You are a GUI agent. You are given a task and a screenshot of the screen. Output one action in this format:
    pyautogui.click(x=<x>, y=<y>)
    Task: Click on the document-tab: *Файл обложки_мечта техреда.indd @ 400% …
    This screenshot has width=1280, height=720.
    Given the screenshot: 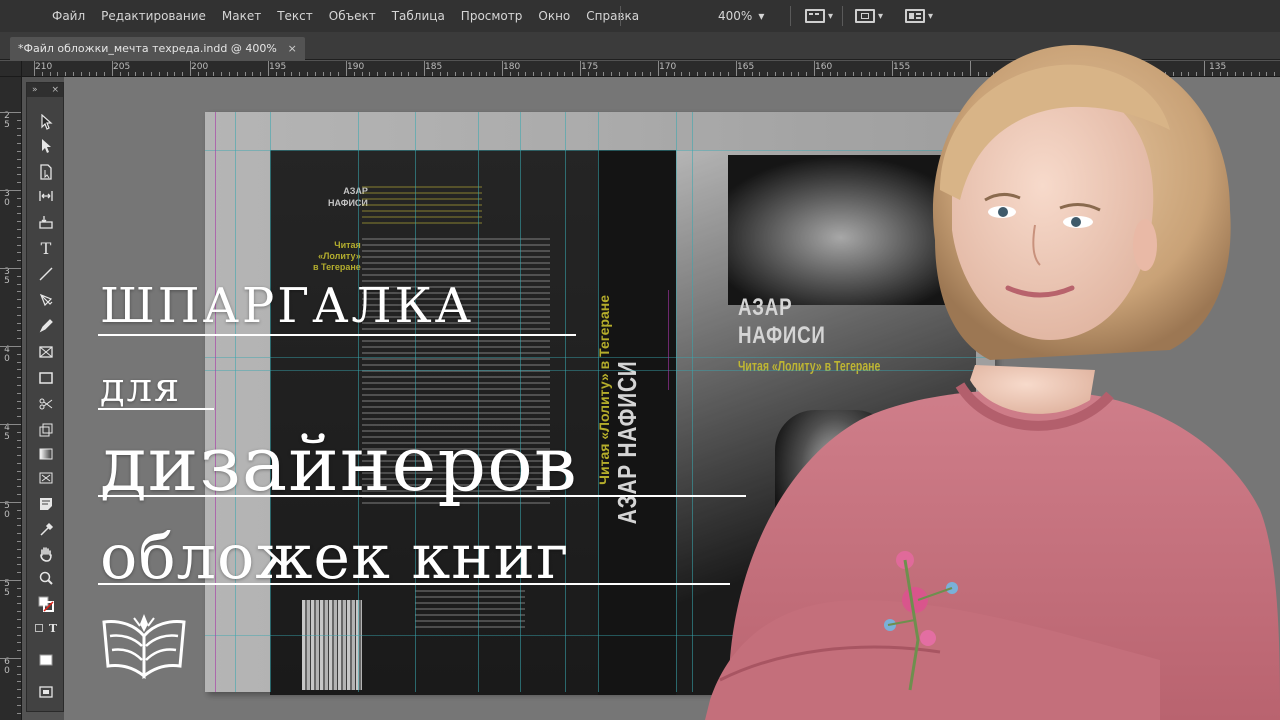 What is the action you would take?
    pyautogui.click(x=157, y=48)
    